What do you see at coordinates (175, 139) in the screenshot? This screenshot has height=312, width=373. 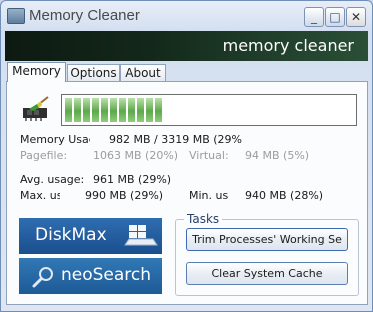 I see `memory-usage-value: 982 MB / 3319 MB (29%` at bounding box center [175, 139].